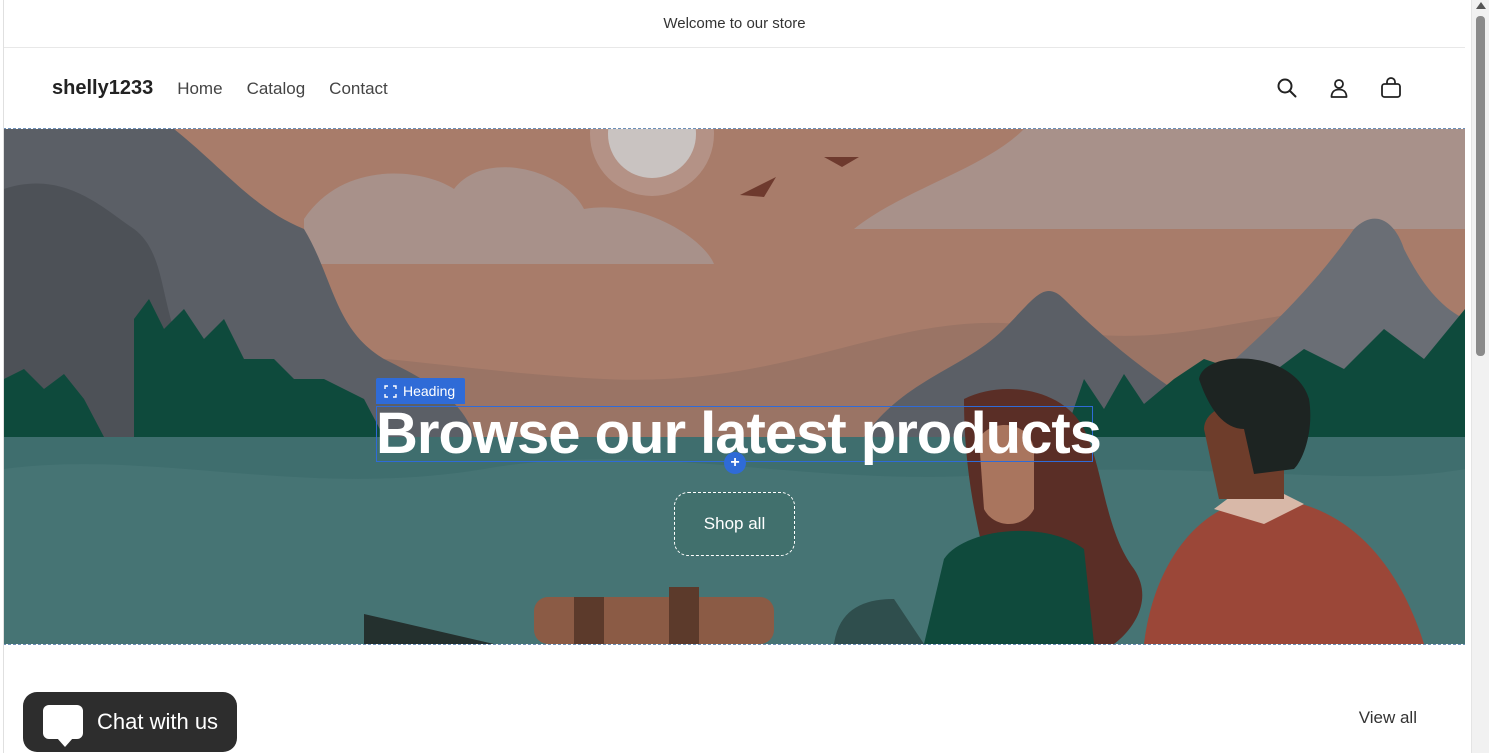 The height and width of the screenshot is (753, 1489). What do you see at coordinates (102, 88) in the screenshot?
I see `store-logo: shelly1233` at bounding box center [102, 88].